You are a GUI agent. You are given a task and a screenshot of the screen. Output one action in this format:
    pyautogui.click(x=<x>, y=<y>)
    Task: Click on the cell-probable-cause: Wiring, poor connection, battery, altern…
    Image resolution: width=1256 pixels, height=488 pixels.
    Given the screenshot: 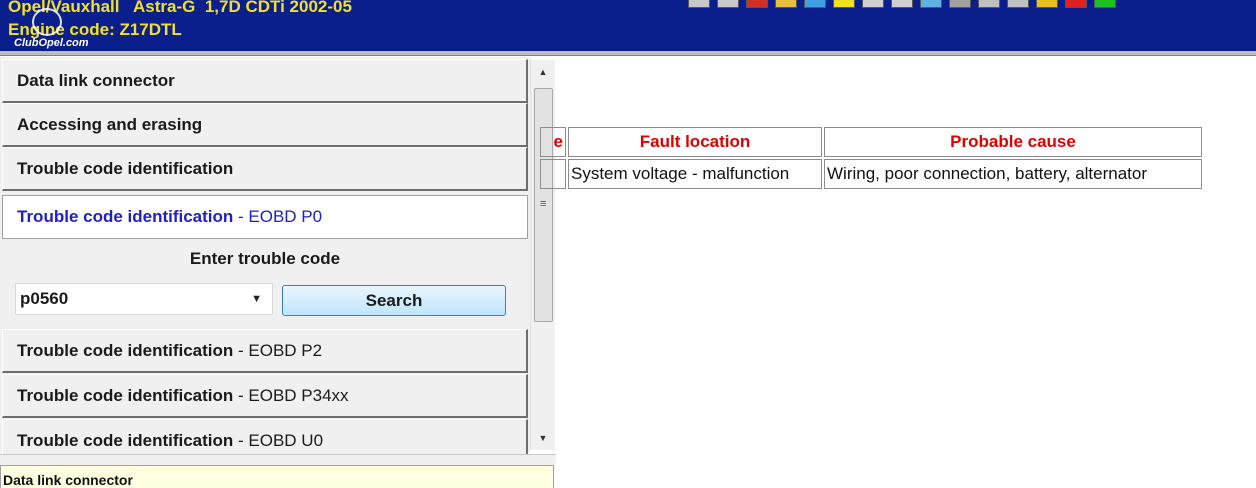 What is the action you would take?
    pyautogui.click(x=1013, y=174)
    